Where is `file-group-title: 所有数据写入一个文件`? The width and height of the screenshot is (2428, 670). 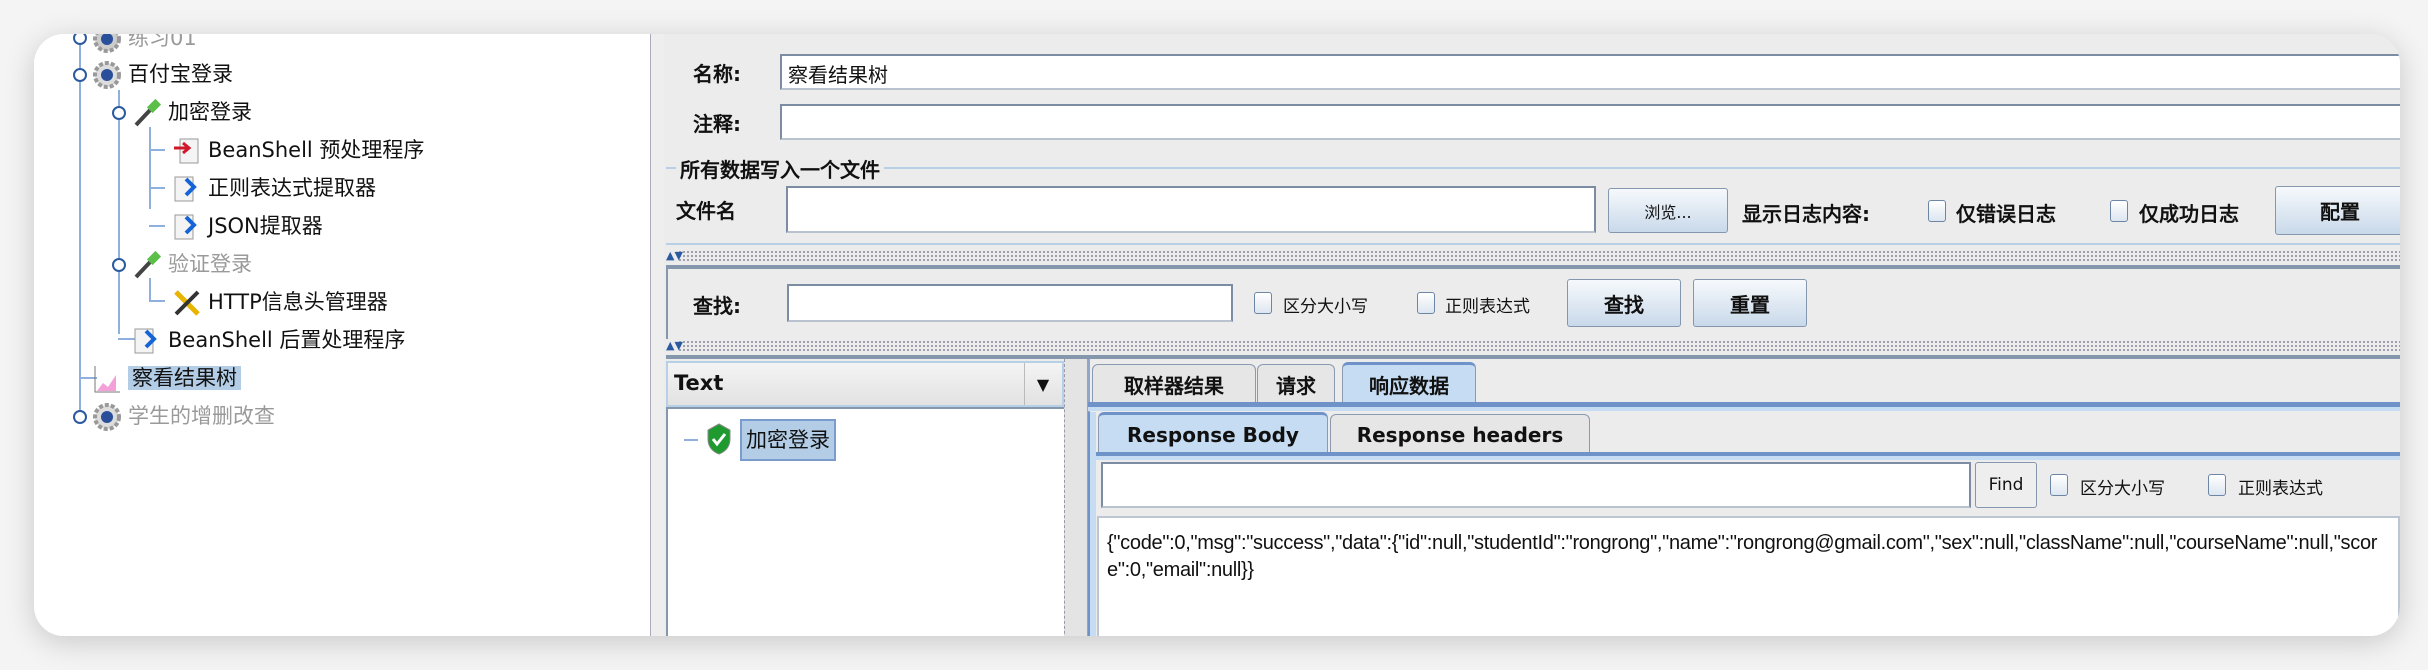 file-group-title: 所有数据写入一个文件 is located at coordinates (780, 168).